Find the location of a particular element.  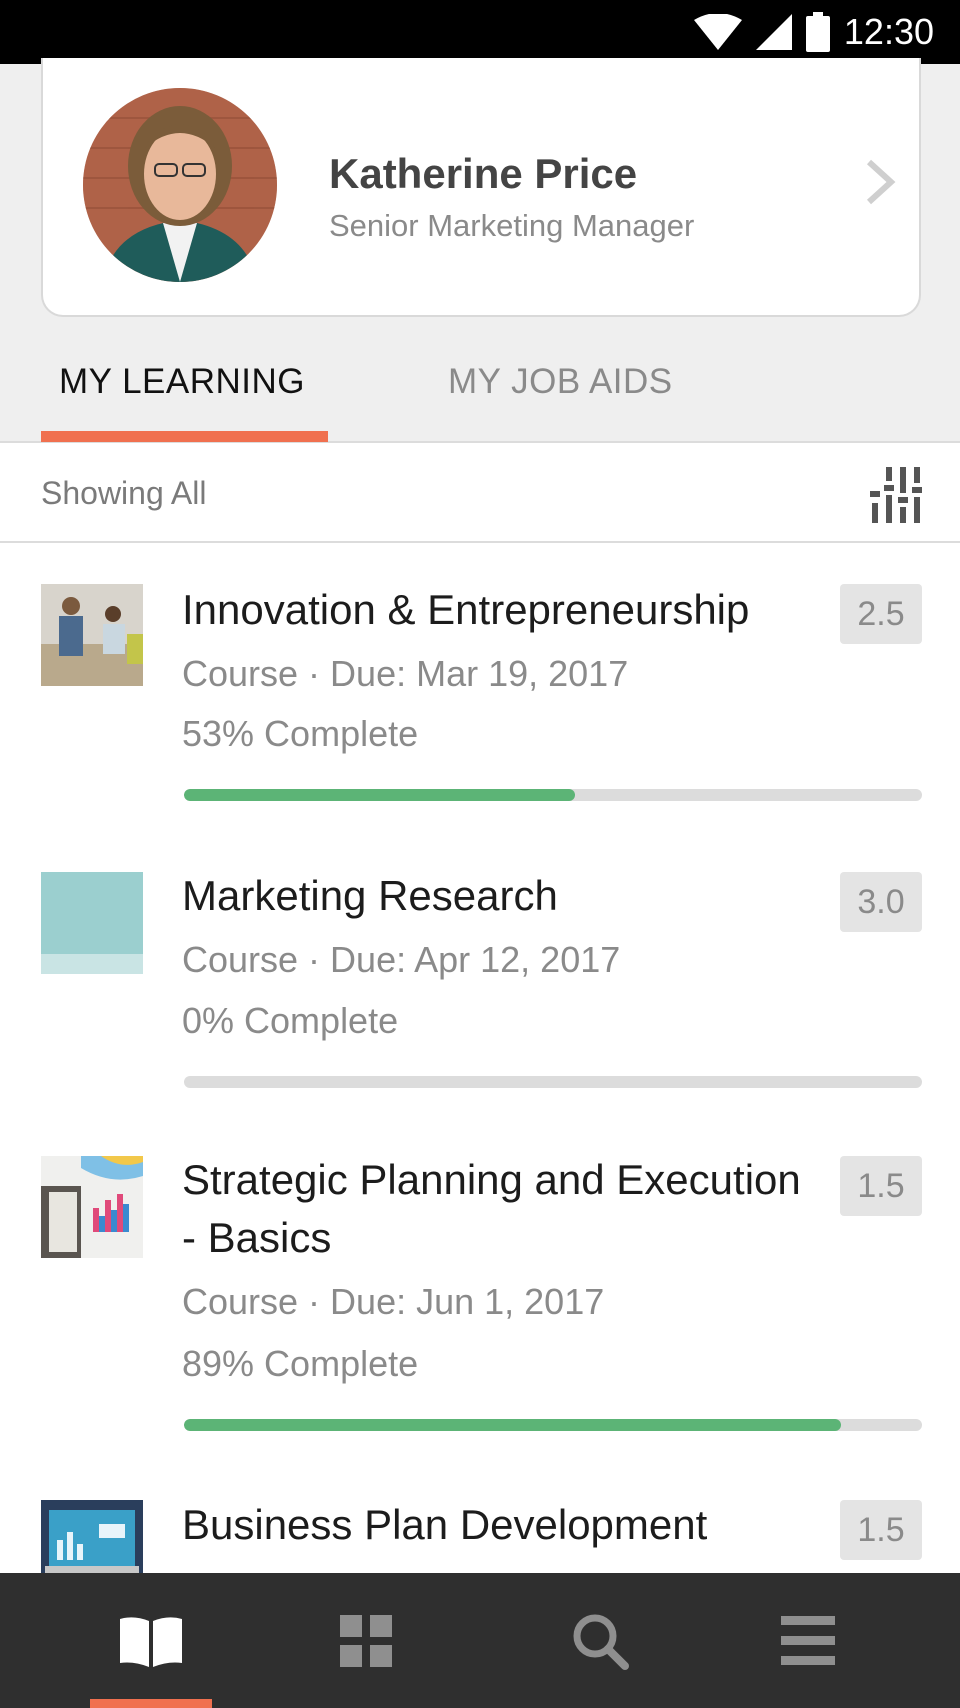

credit-badge: 3.0 is located at coordinates (881, 902).